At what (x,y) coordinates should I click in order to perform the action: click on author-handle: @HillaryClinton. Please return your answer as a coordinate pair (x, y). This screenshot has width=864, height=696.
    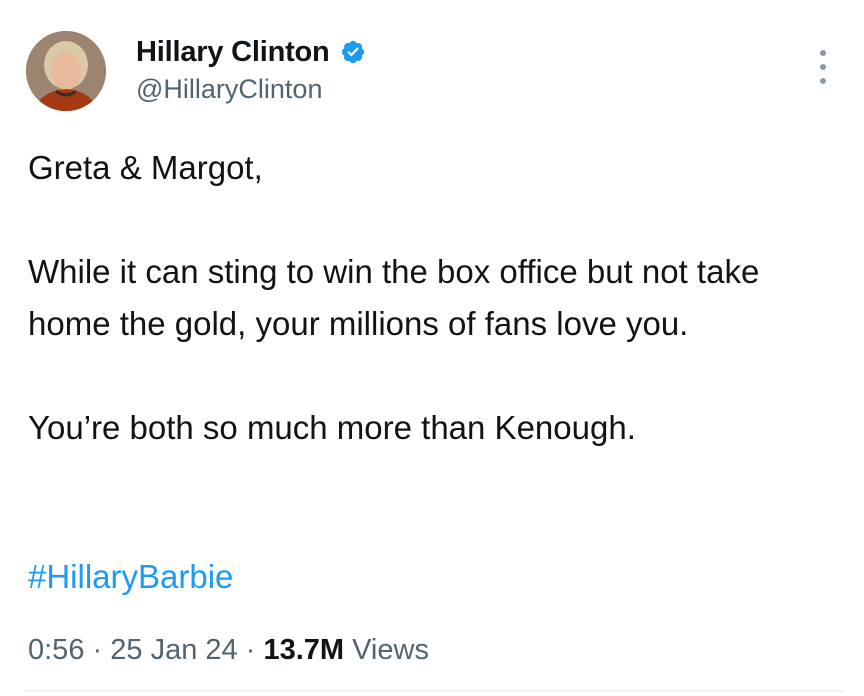
    Looking at the image, I should click on (251, 89).